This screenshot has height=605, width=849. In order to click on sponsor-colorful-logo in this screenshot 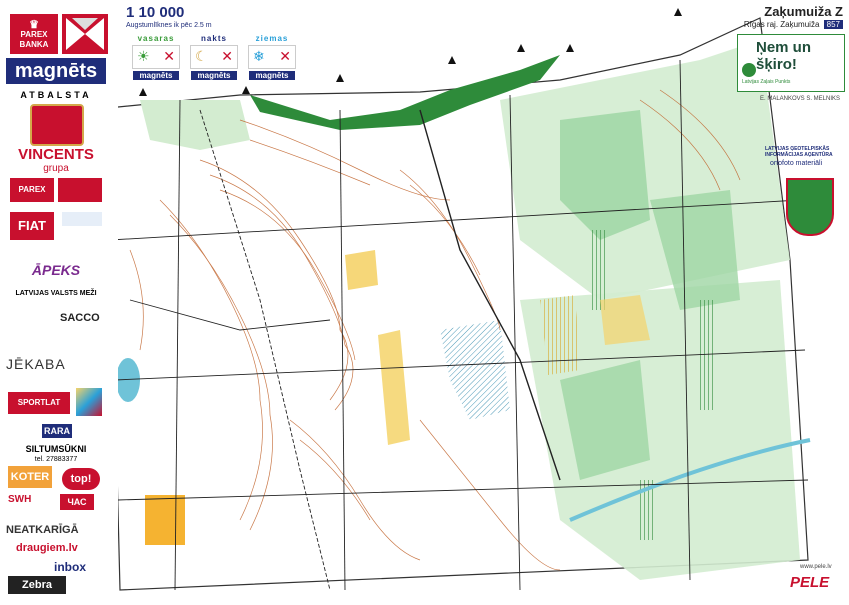, I will do `click(89, 402)`.